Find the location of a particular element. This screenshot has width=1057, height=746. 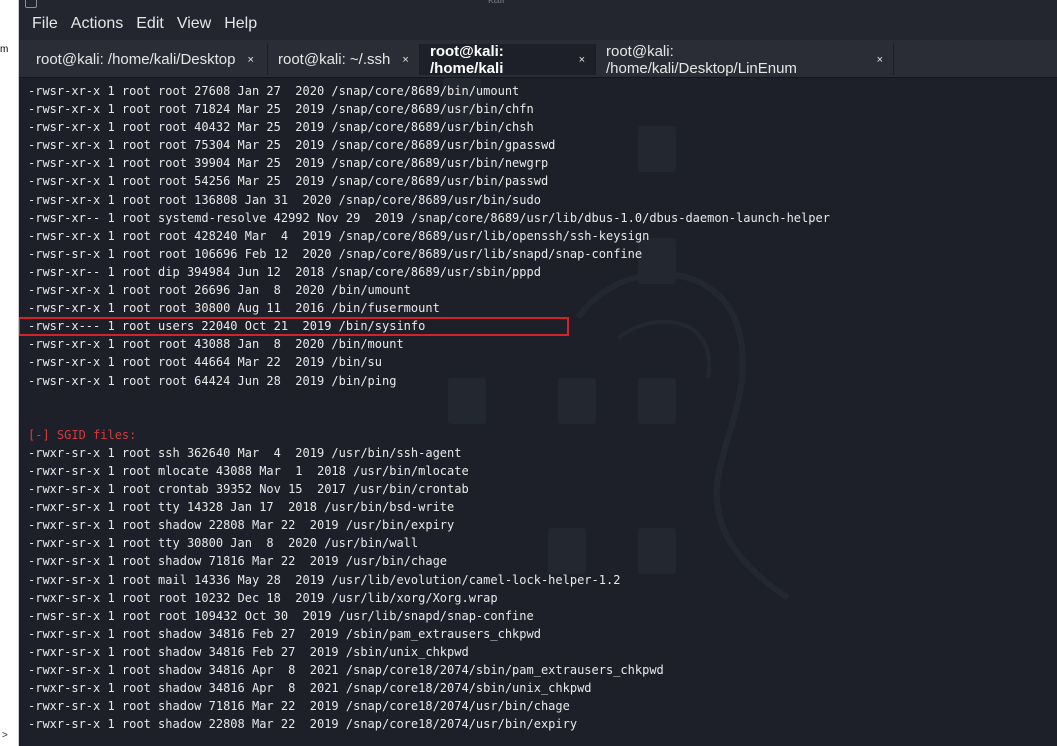

tab-label: root@kali: /home/kali is located at coordinates (467, 59).